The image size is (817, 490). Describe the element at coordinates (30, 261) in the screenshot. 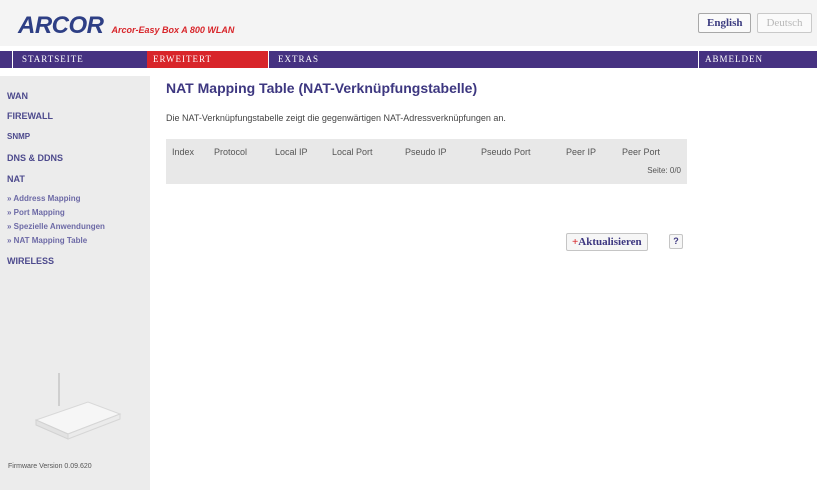

I see `sidebar-item-wireless: WIRELESS` at that location.